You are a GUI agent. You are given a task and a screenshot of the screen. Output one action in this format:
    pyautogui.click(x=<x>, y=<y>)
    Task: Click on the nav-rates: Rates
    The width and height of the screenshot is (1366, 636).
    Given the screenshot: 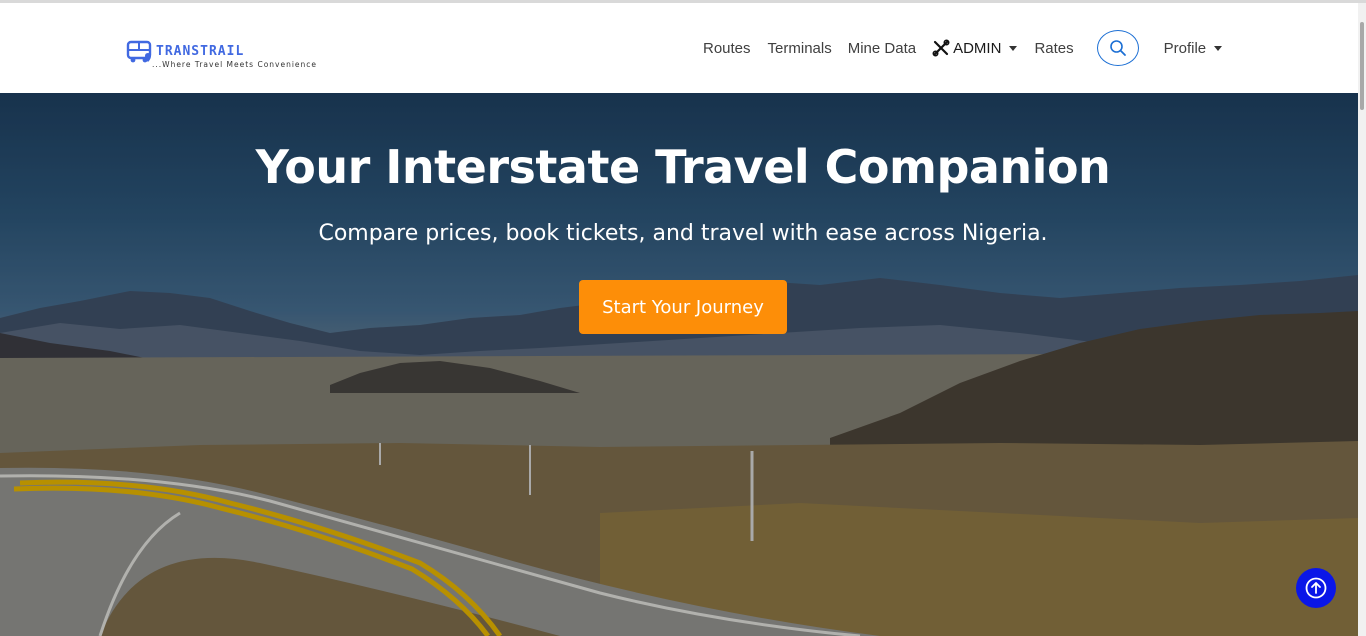 What is the action you would take?
    pyautogui.click(x=1053, y=48)
    